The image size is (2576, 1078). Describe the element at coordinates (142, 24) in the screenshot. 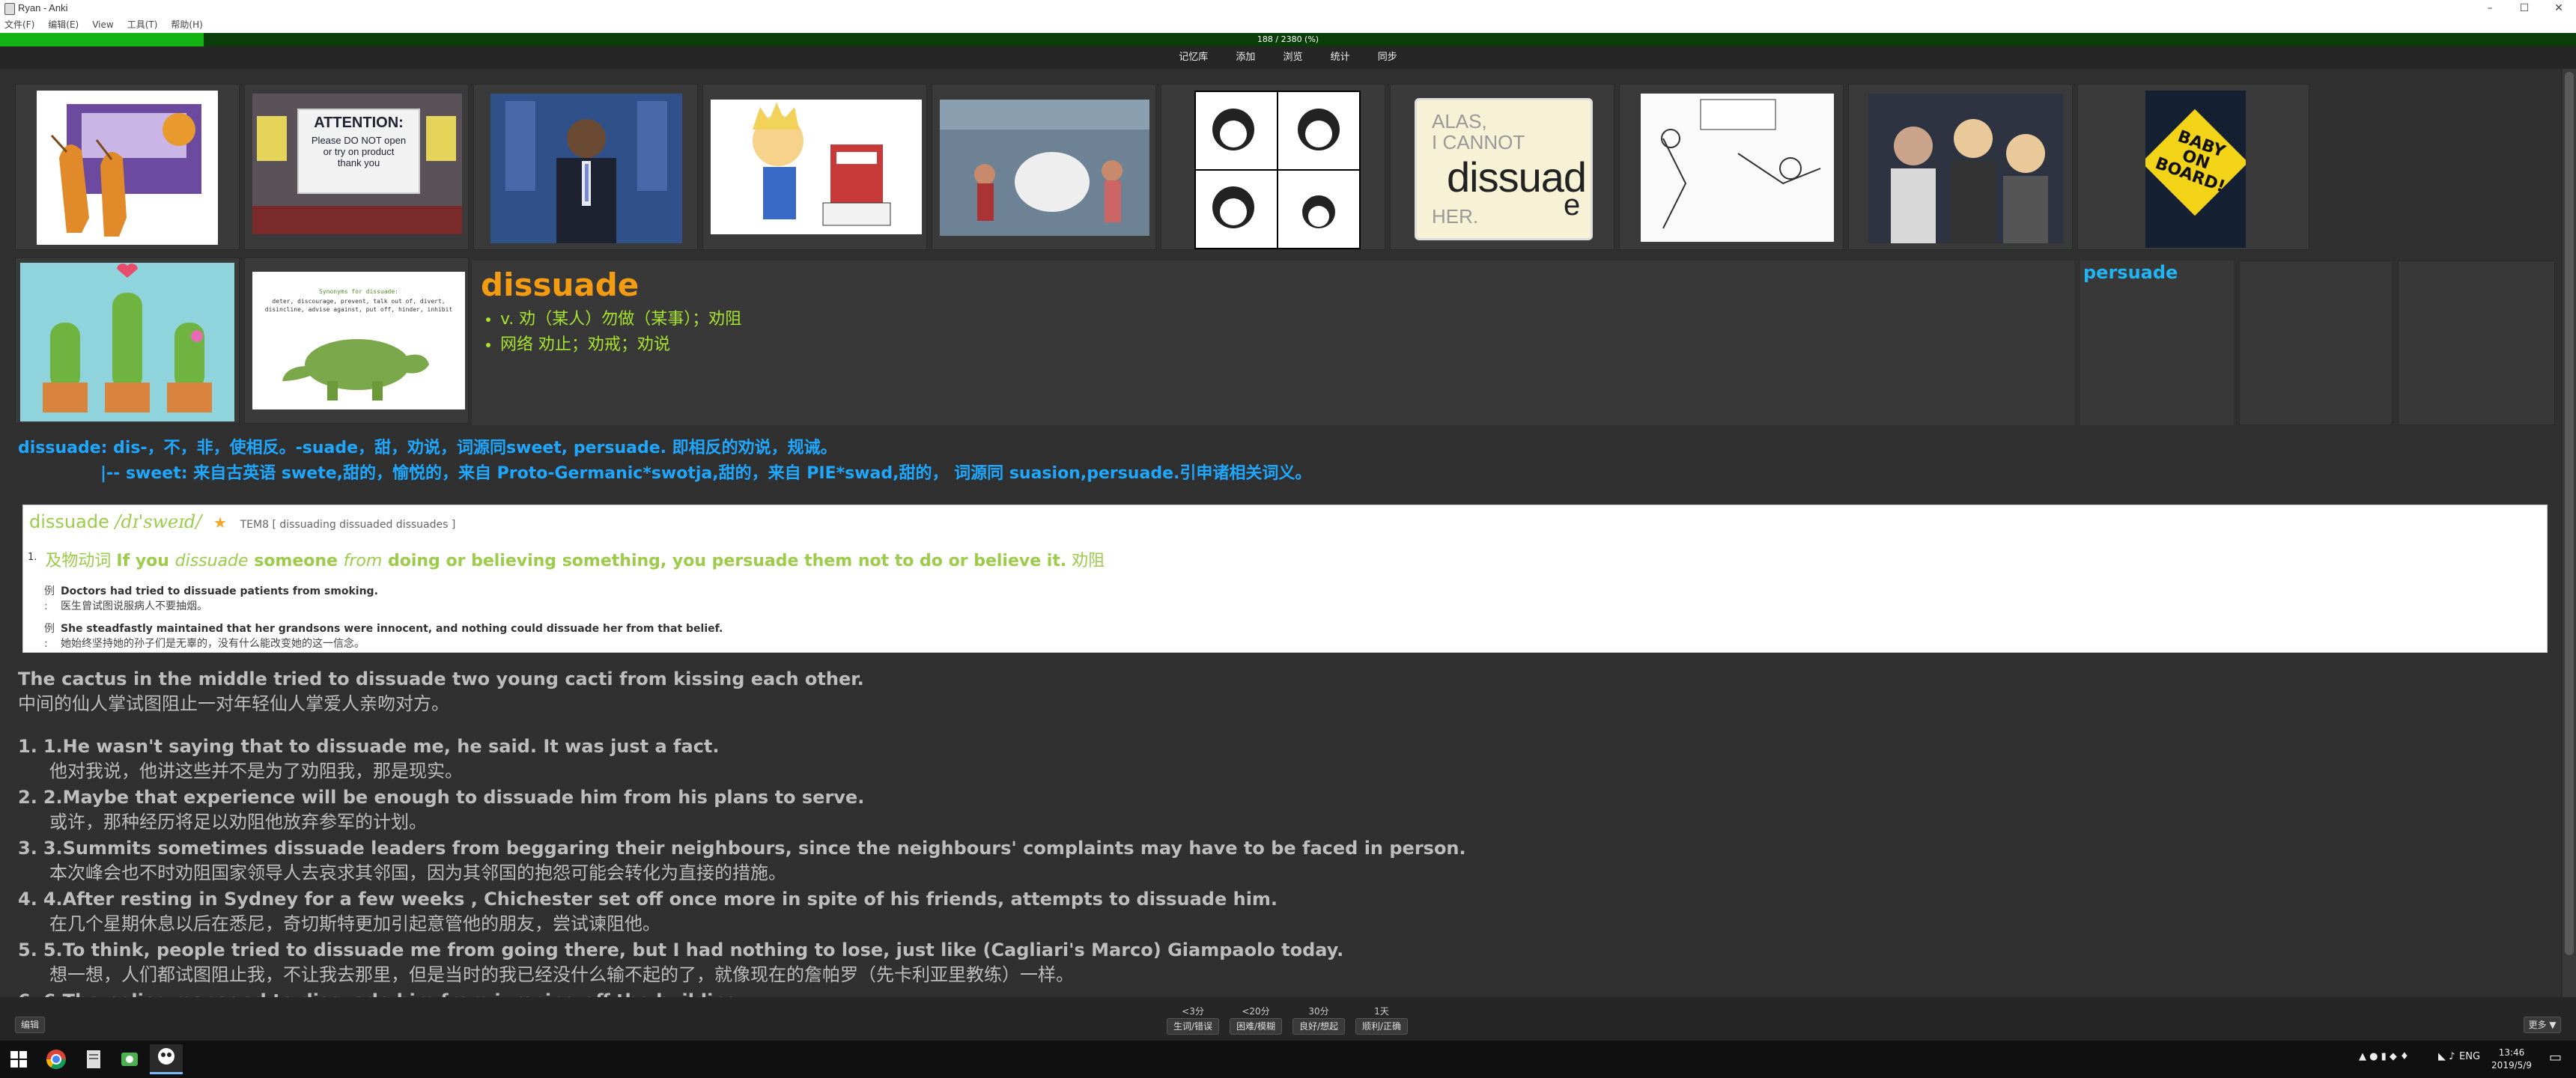

I see `menu-tools: 工具(T)` at that location.